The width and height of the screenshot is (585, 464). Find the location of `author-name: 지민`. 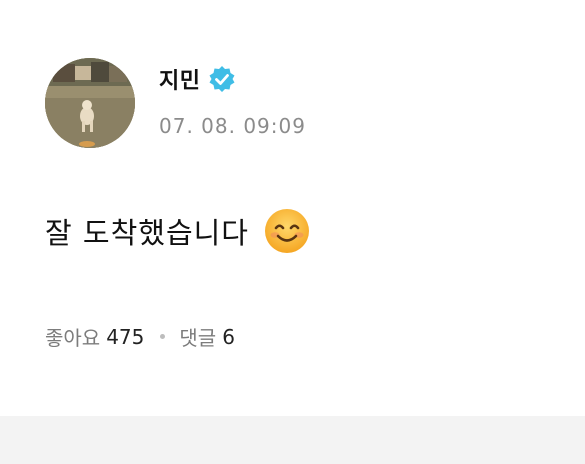

author-name: 지민 is located at coordinates (179, 79).